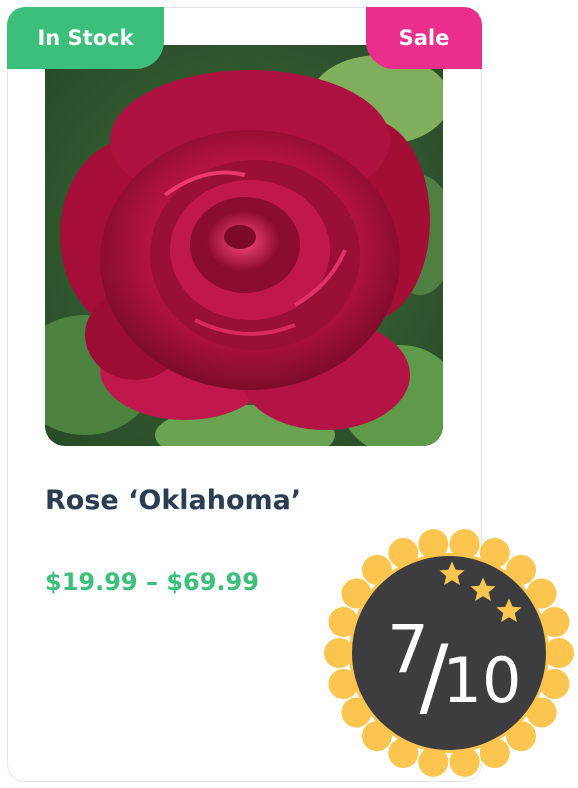  Describe the element at coordinates (173, 500) in the screenshot. I see `product-title: Rose ‘Oklahoma’` at that location.